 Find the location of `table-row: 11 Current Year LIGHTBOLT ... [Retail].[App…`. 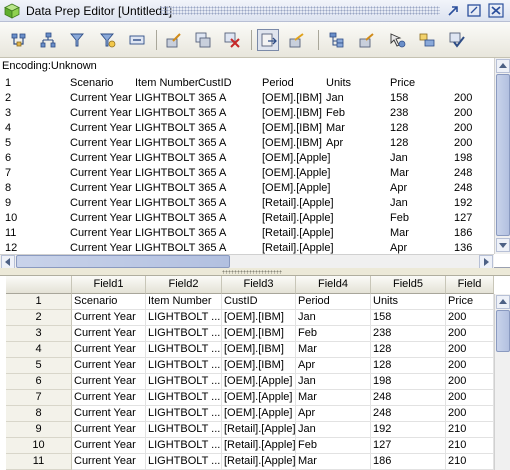

table-row: 11 Current Year LIGHTBOLT ... [Retail].[App… is located at coordinates (247, 462).